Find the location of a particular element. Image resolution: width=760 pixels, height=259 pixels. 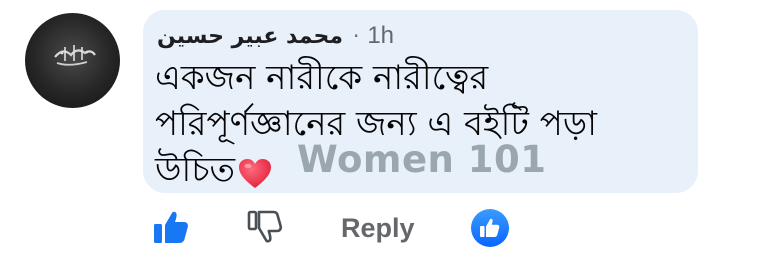

timestamp: 1h is located at coordinates (380, 36).